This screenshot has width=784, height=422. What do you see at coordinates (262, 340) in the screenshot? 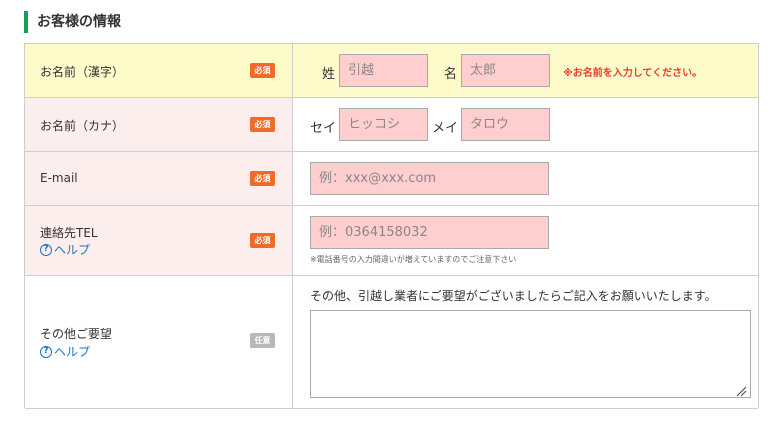
I see `optional-badge: 任意` at bounding box center [262, 340].